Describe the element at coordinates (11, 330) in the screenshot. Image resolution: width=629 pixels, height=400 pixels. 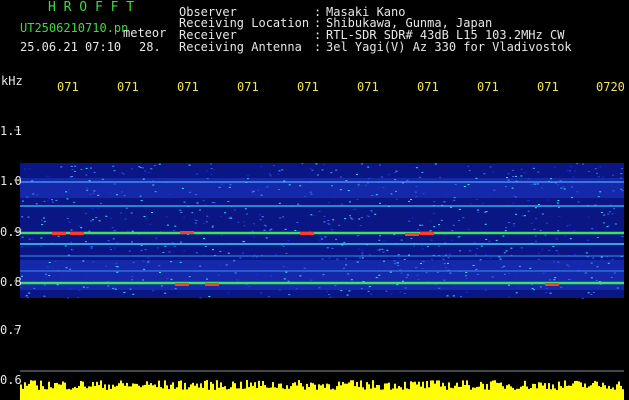
I see `y-tick-label: 0.7` at that location.